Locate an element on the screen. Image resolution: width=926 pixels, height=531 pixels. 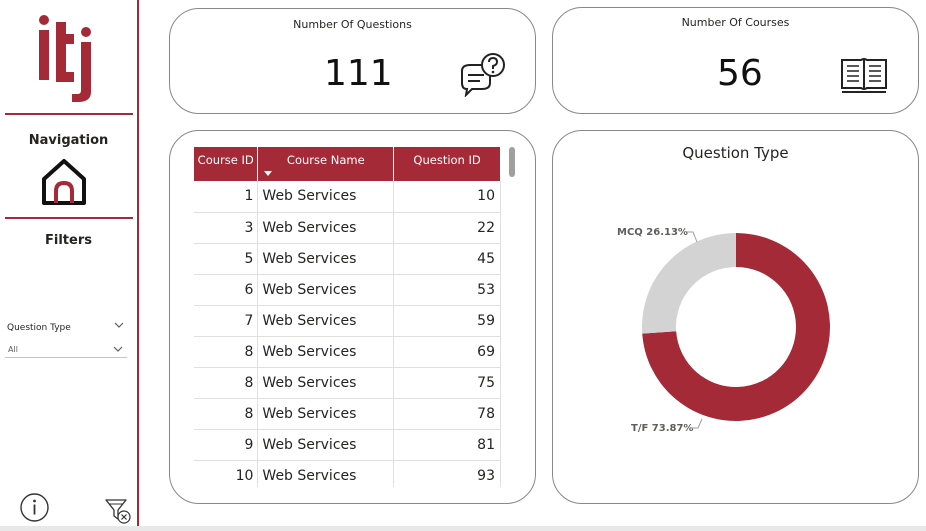
table-row: 7 Web Services 59 is located at coordinates (347, 321).